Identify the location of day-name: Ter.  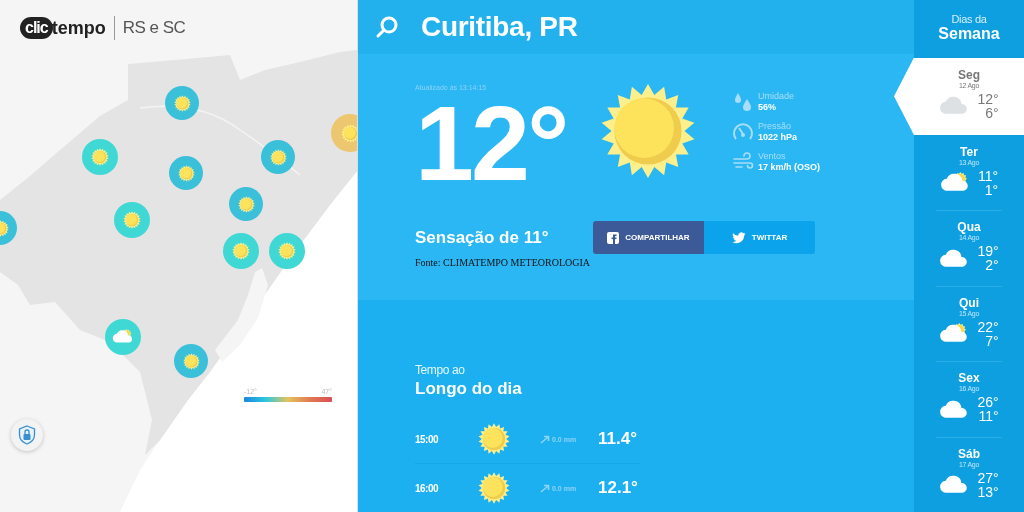
(969, 152).